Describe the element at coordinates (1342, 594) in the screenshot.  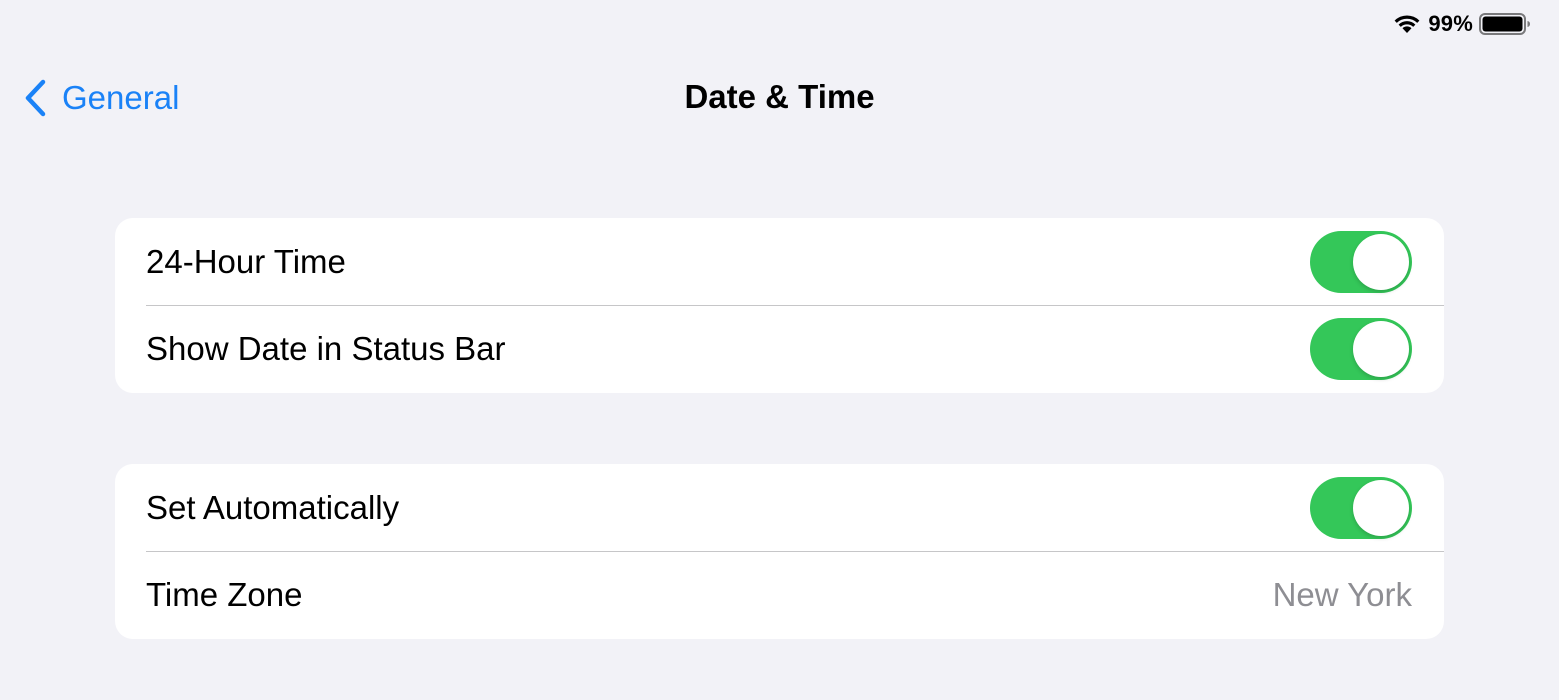
I see `time-zone-value: New York` at that location.